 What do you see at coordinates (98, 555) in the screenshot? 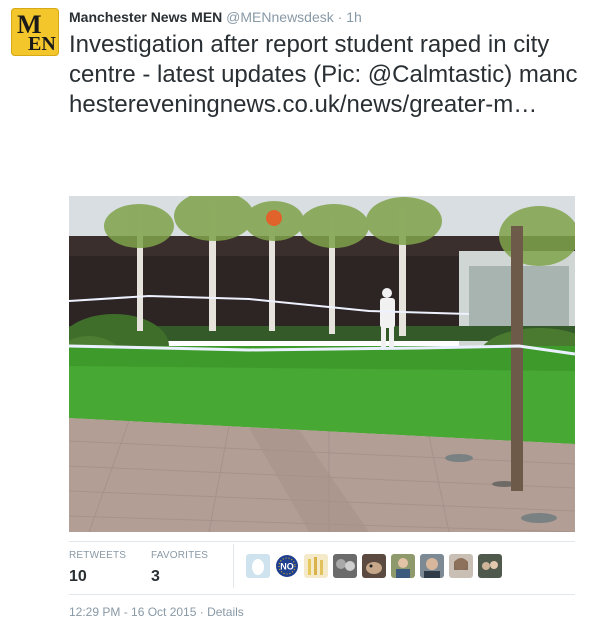
I see `retweets-label: RETWEETS` at bounding box center [98, 555].